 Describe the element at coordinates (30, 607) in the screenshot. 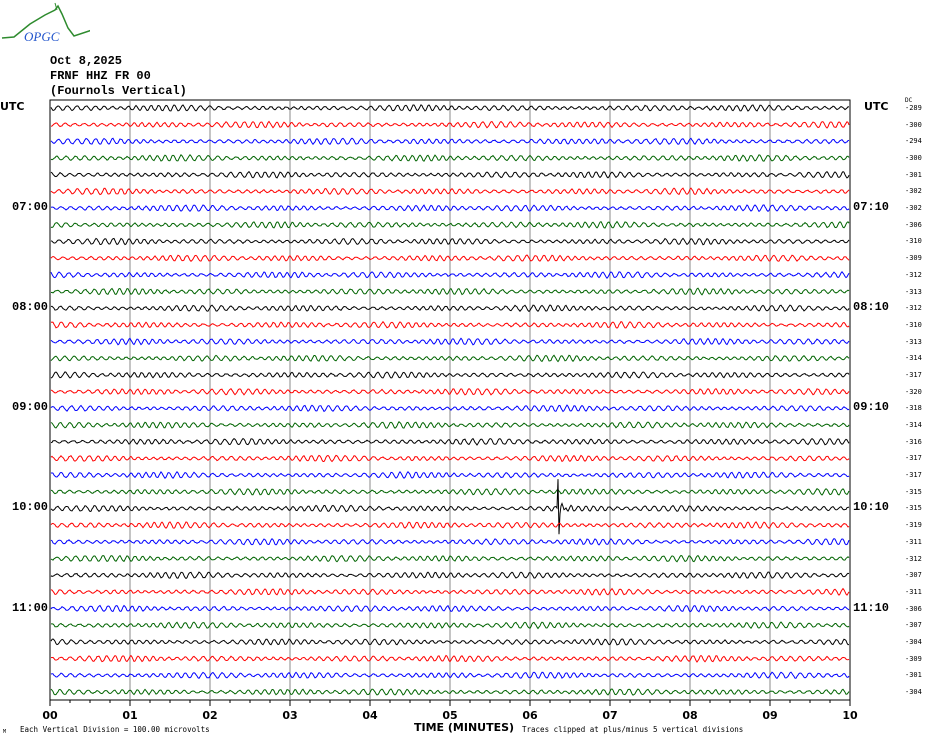

I see `left-time-label: 11:00` at that location.